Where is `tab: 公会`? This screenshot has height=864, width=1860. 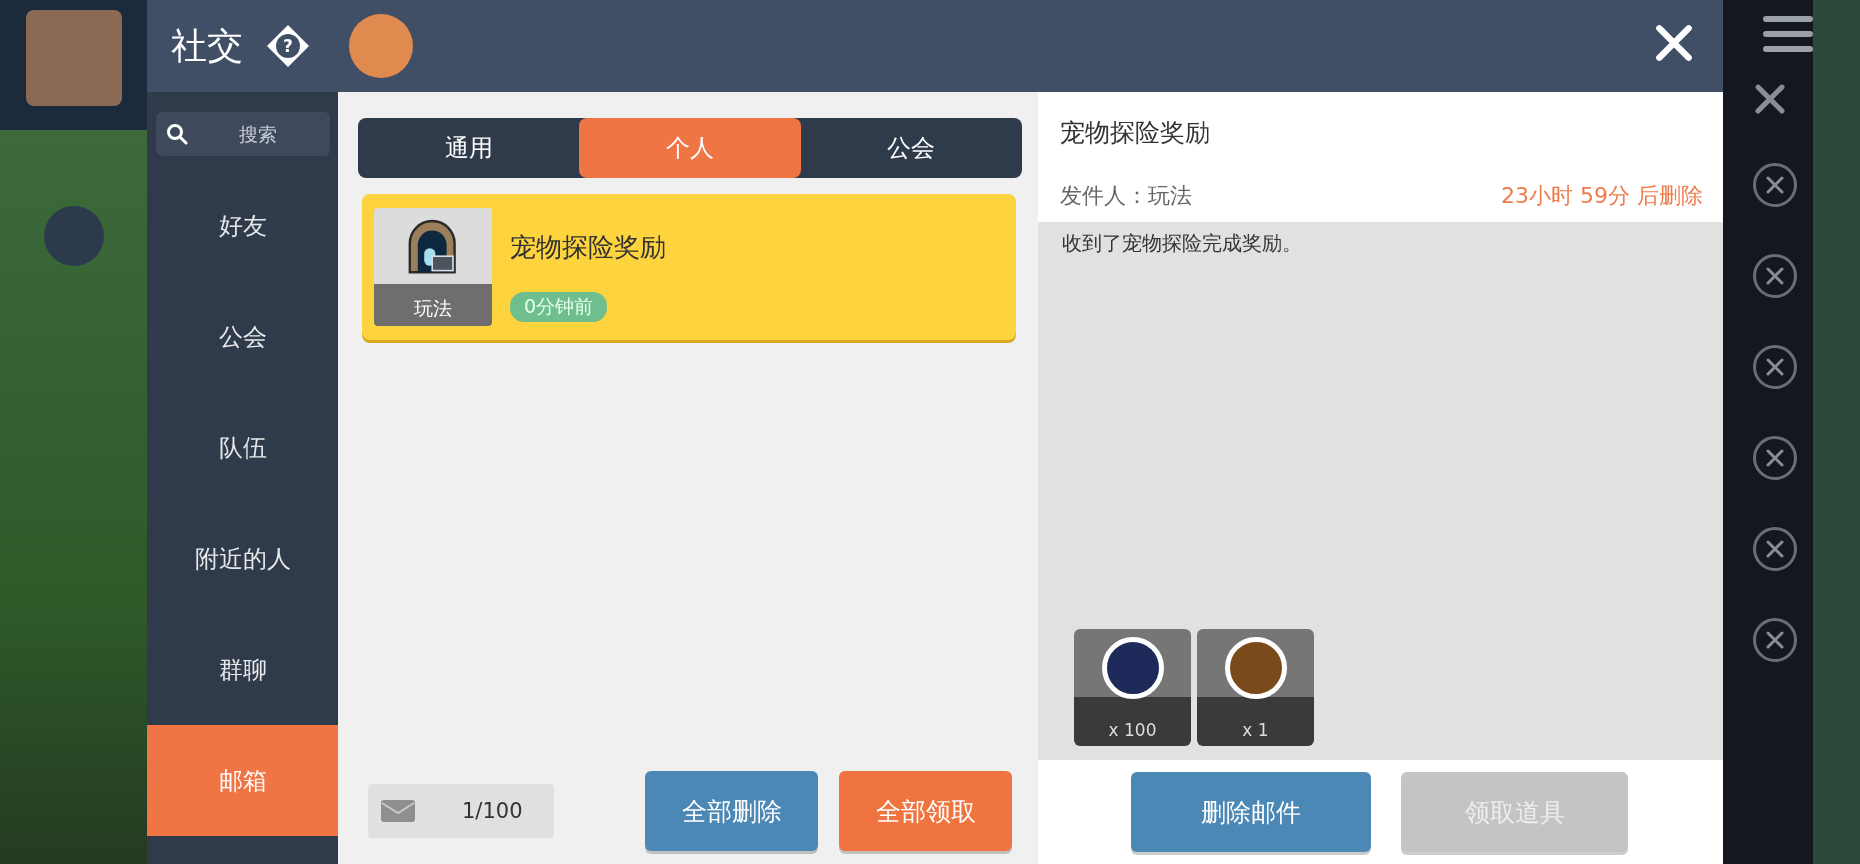
tab: 公会 is located at coordinates (911, 148).